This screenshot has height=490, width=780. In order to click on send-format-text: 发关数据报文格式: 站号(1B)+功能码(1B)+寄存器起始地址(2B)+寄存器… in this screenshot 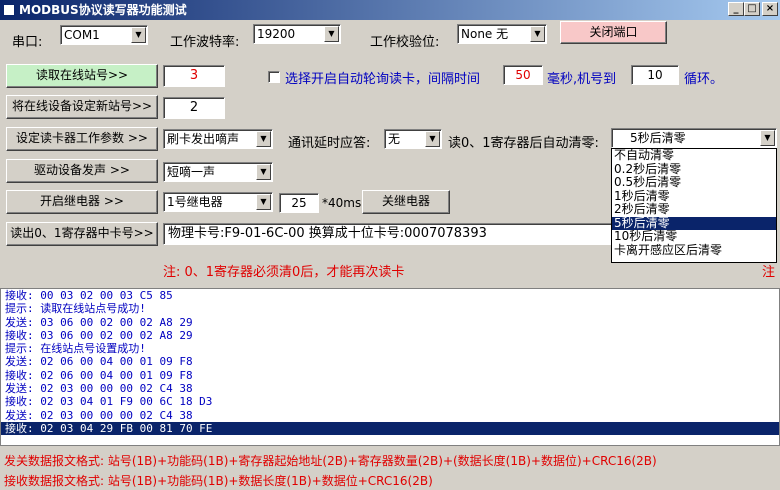, I will do `click(330, 461)`.